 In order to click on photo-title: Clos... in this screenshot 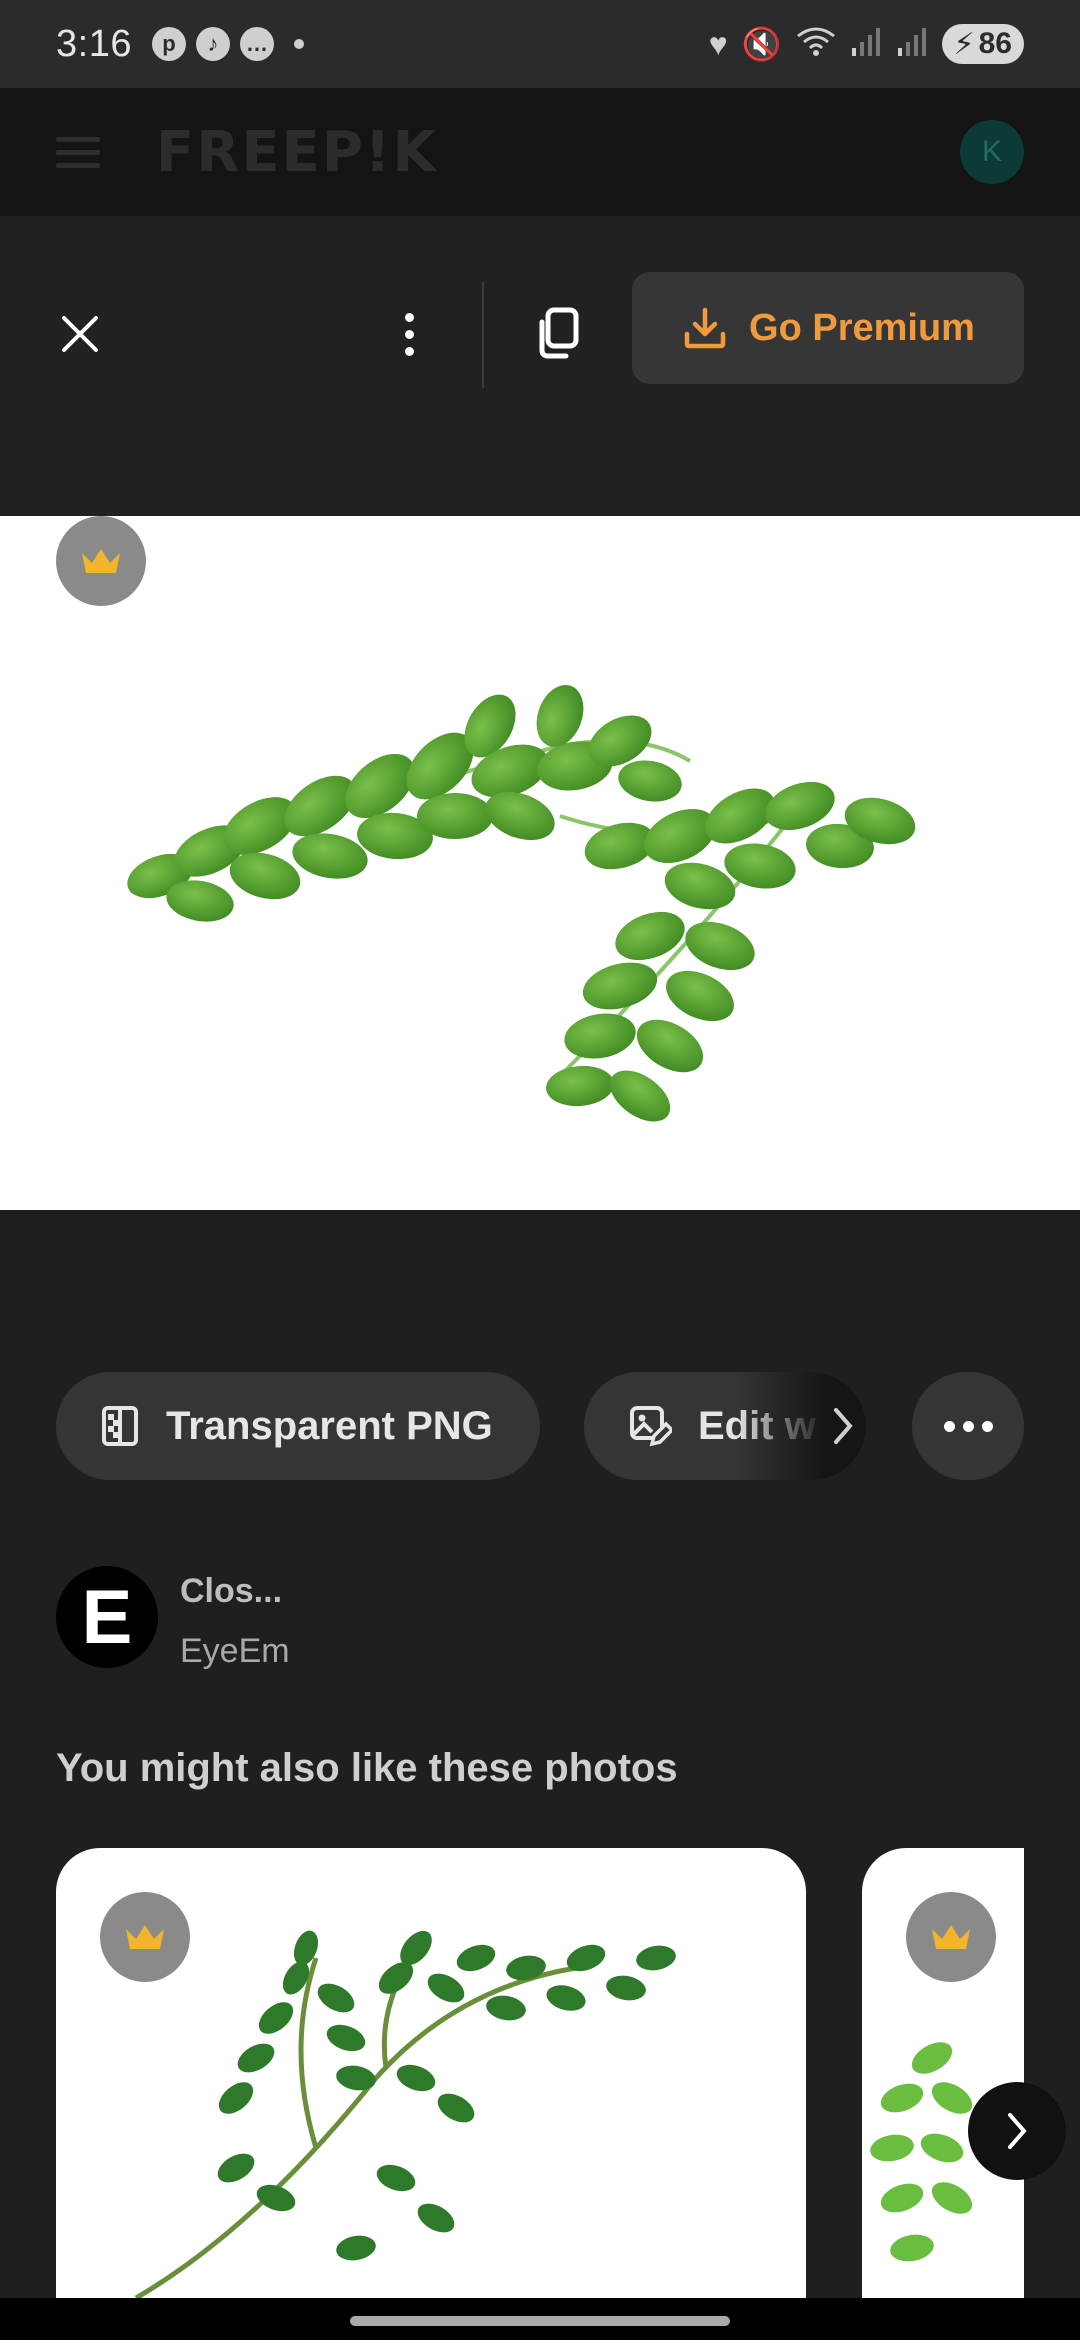, I will do `click(231, 1591)`.